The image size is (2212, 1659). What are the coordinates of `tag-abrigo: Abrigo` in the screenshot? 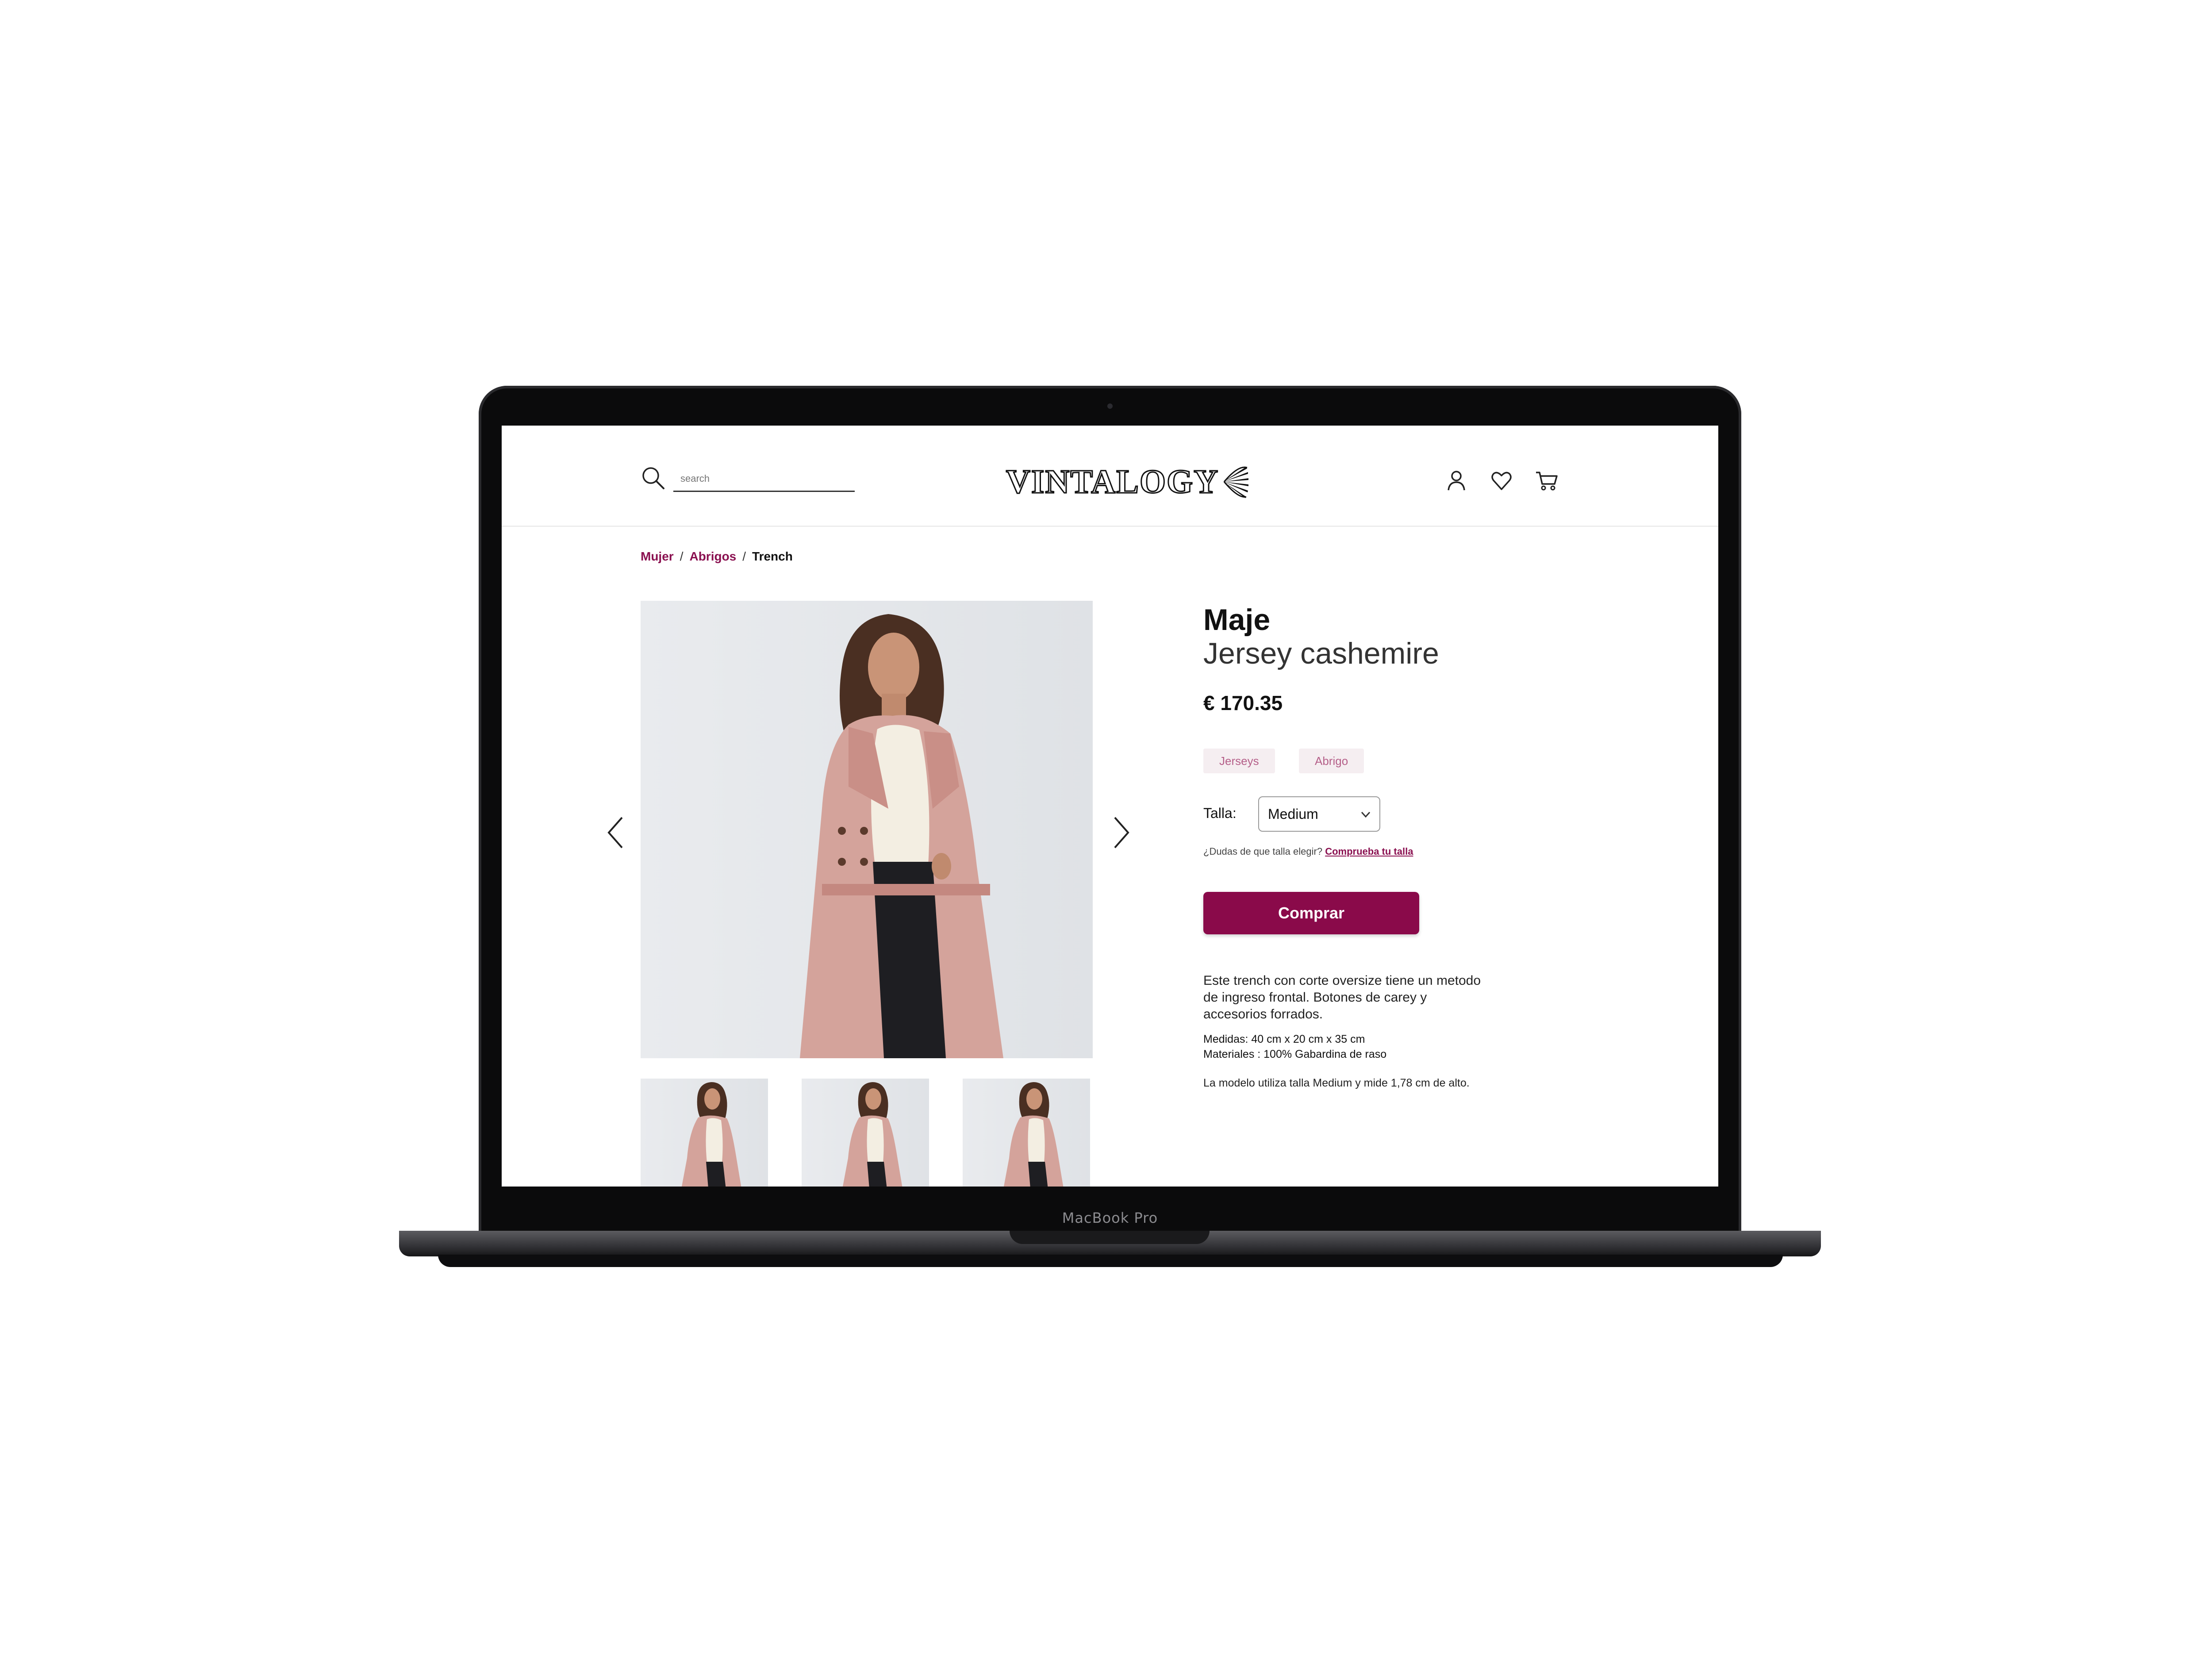 It's located at (1331, 761).